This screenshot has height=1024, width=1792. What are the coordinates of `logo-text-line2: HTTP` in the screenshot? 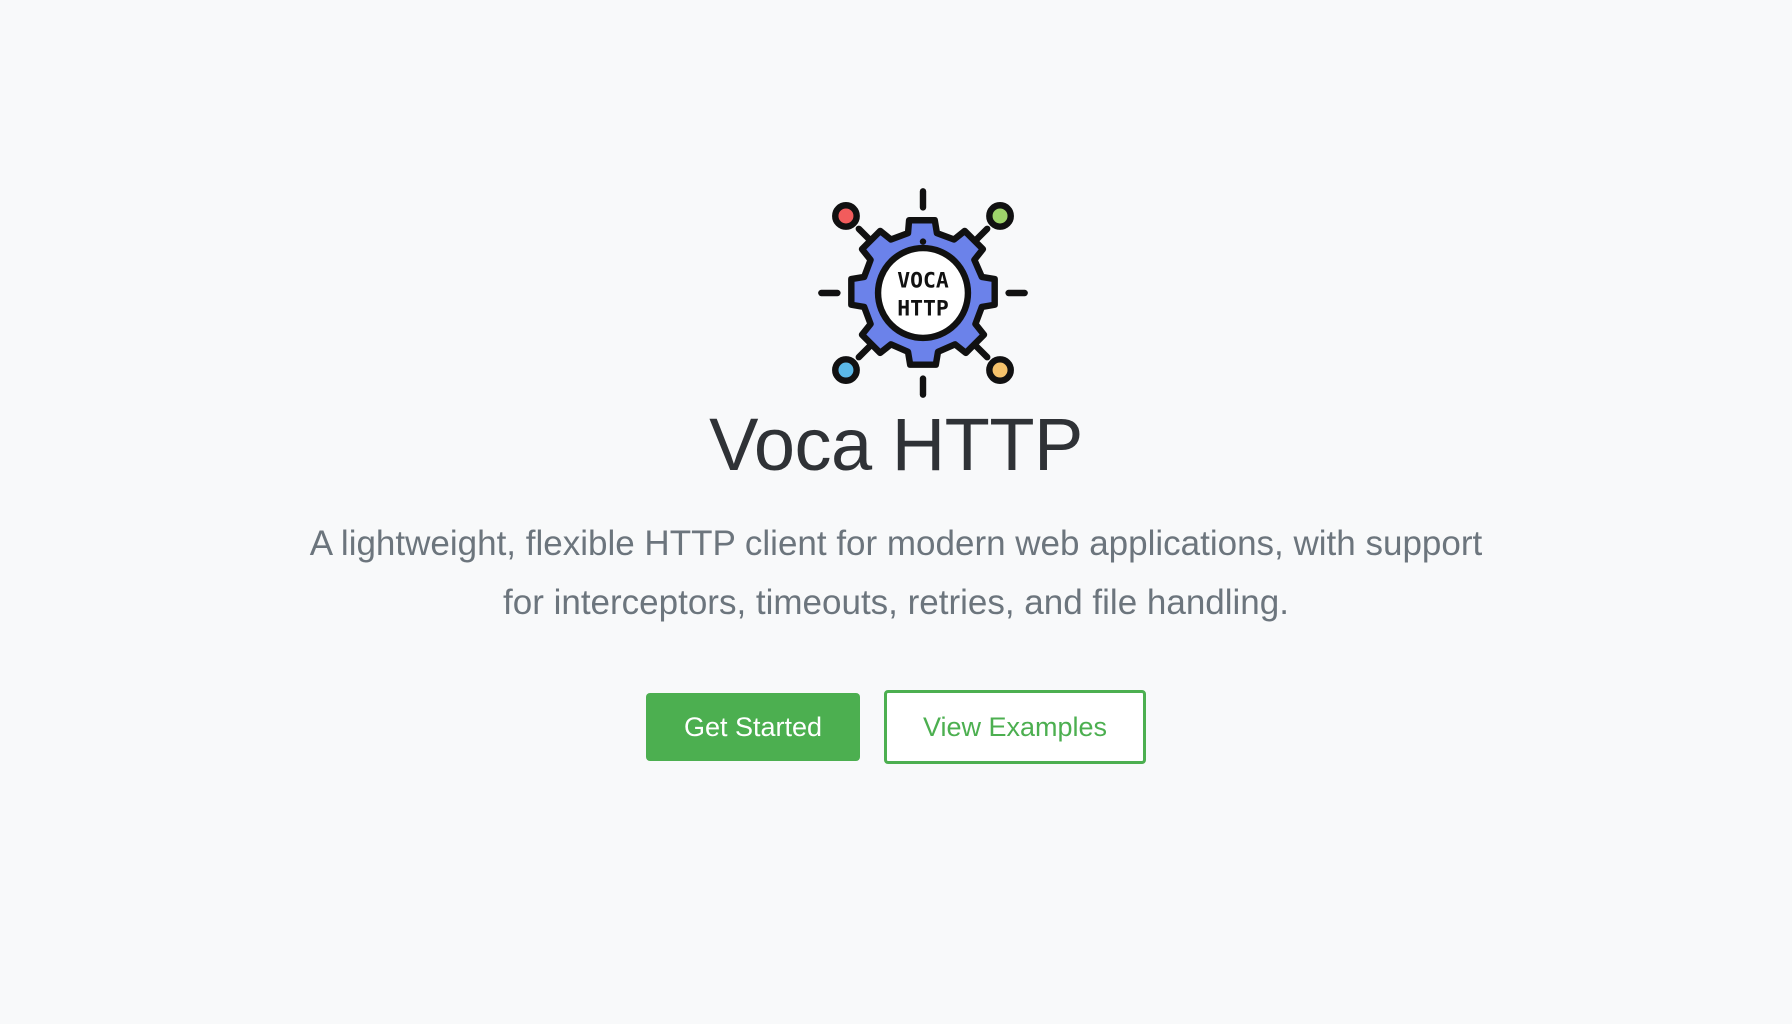 It's located at (923, 308).